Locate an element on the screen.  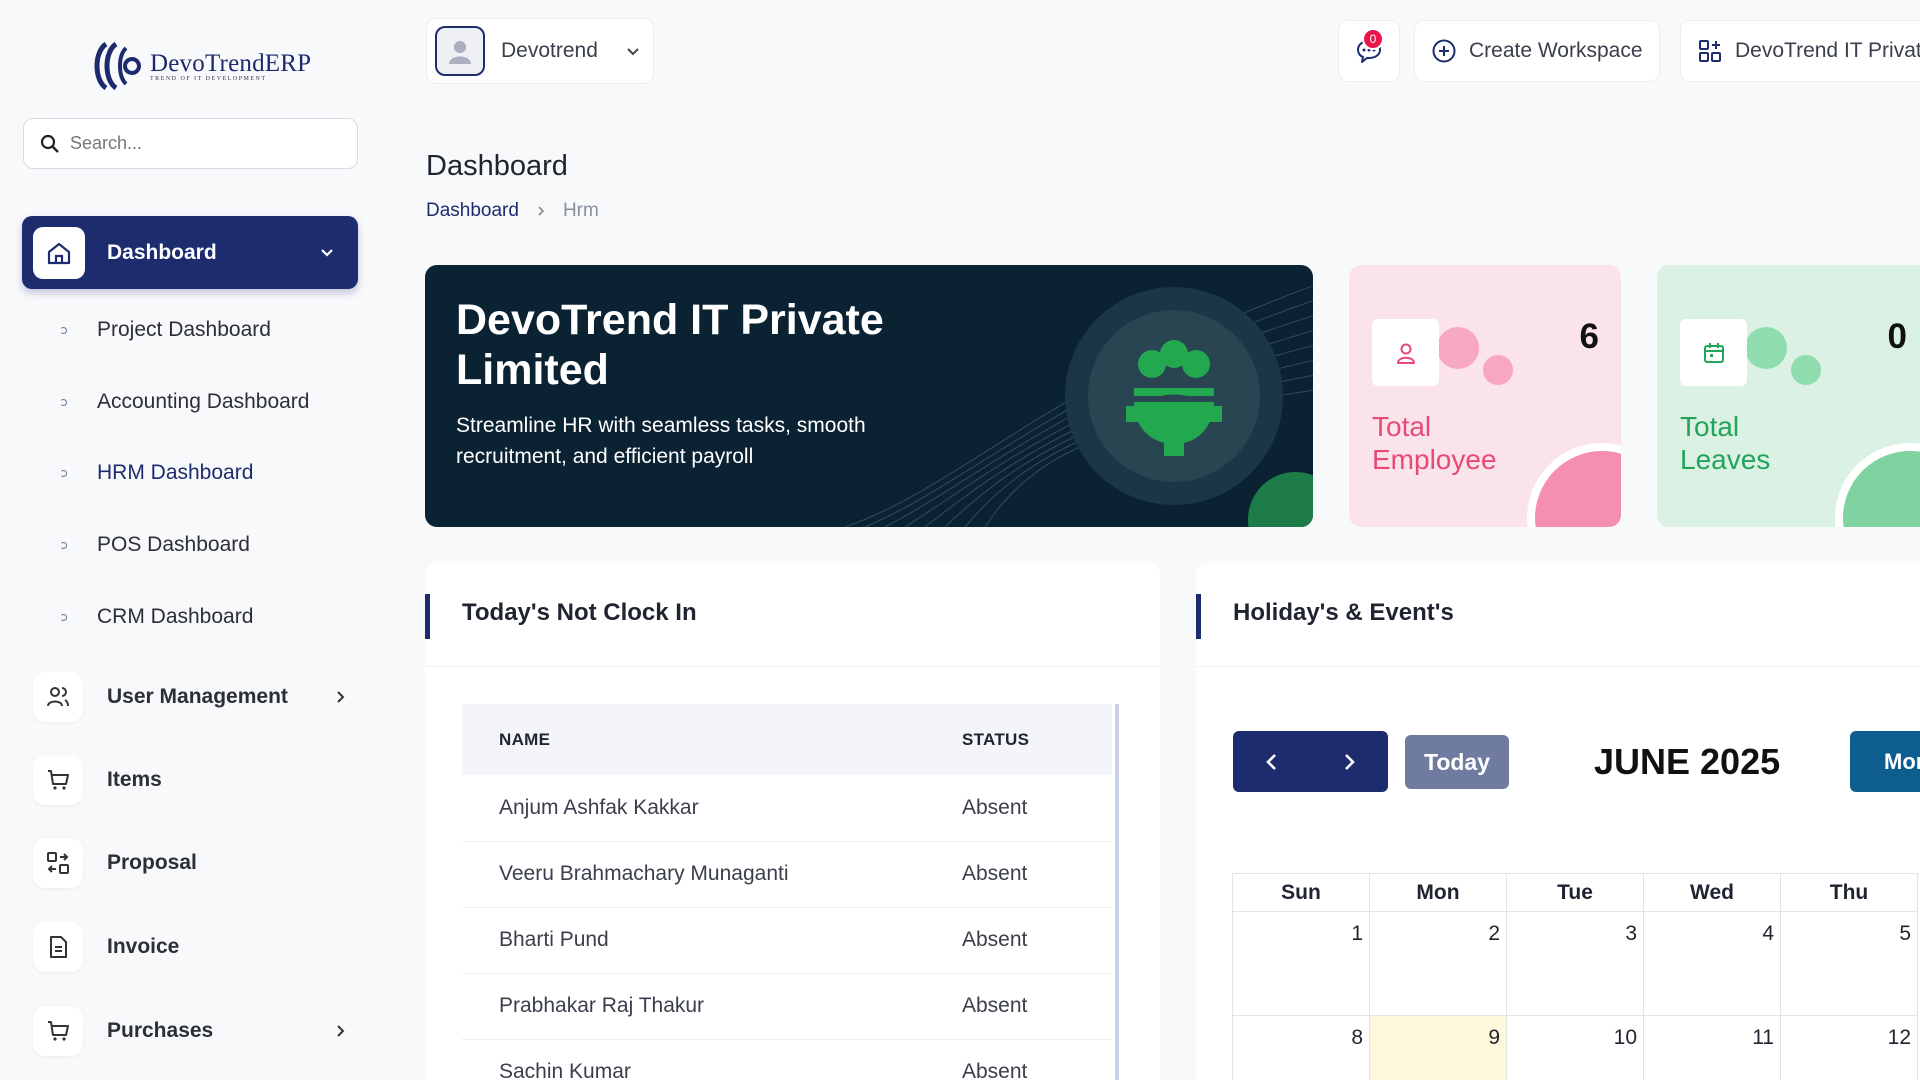
workspace-selector: Devotrend is located at coordinates (540, 51).